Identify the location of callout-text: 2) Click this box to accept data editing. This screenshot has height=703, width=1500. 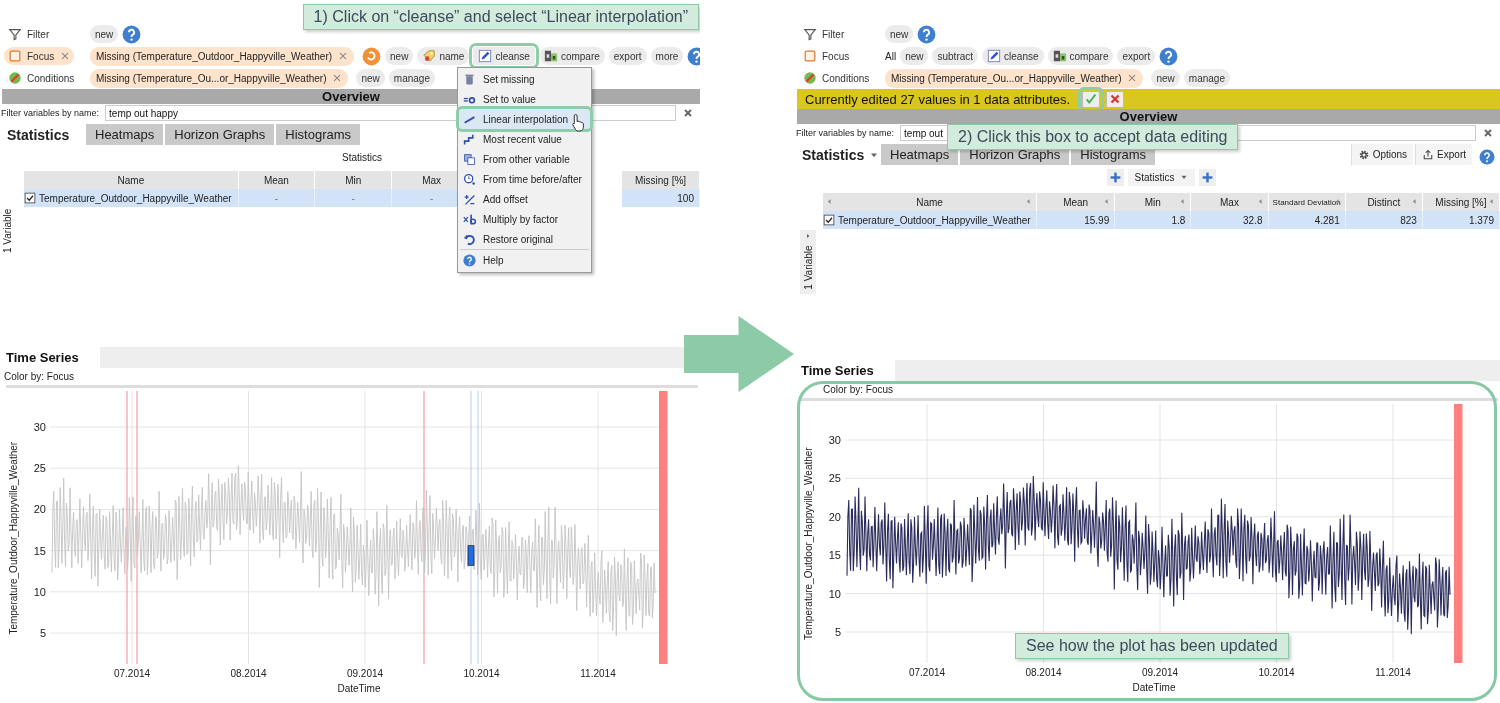
(1093, 136).